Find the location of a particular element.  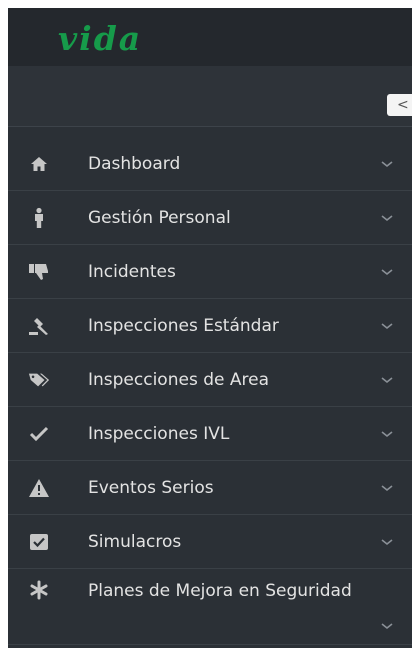

sidebar-item-label: Inspecciones Estándar is located at coordinates (183, 326).